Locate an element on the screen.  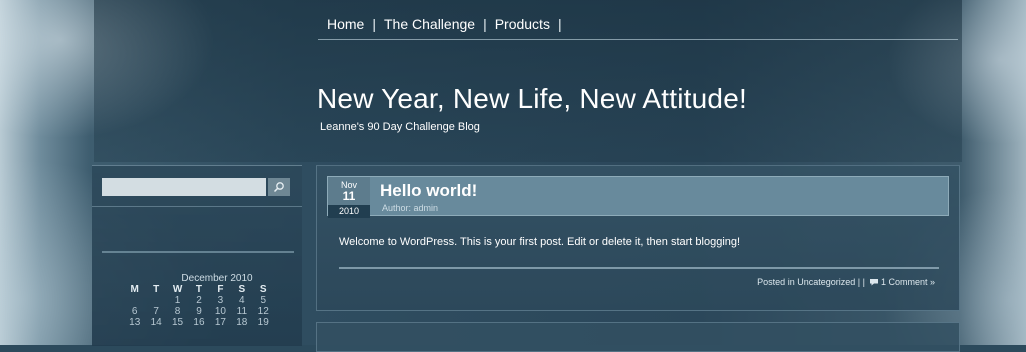
site-title: New Year, New Life, New Attitude! is located at coordinates (532, 99).